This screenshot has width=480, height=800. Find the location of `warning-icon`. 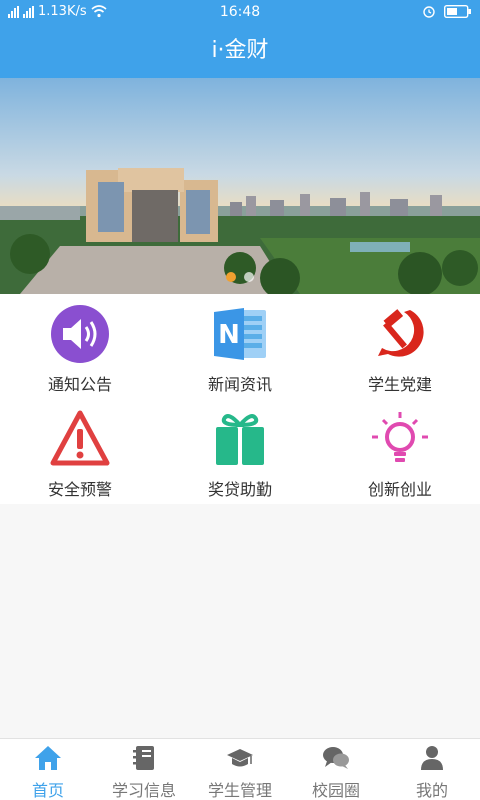

warning-icon is located at coordinates (80, 438).